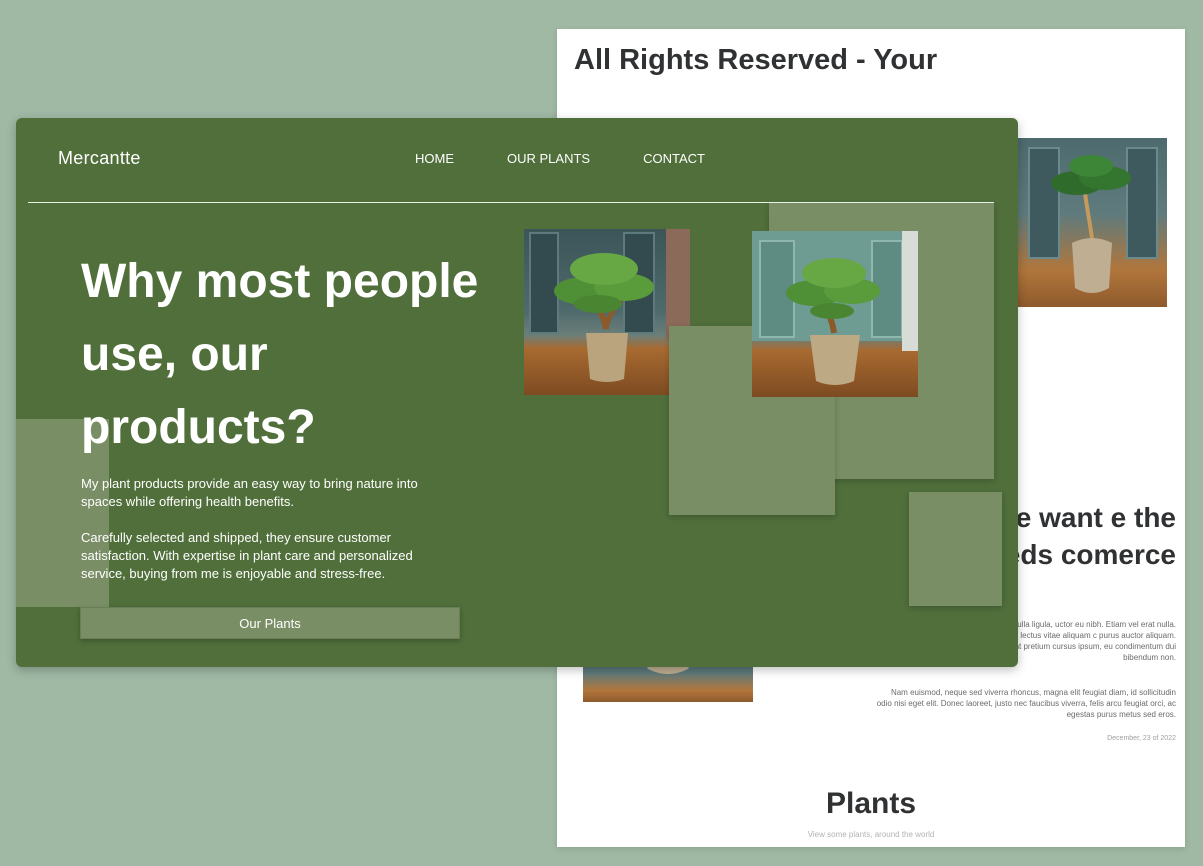  Describe the element at coordinates (434, 158) in the screenshot. I see `nav-home: HOME` at that location.